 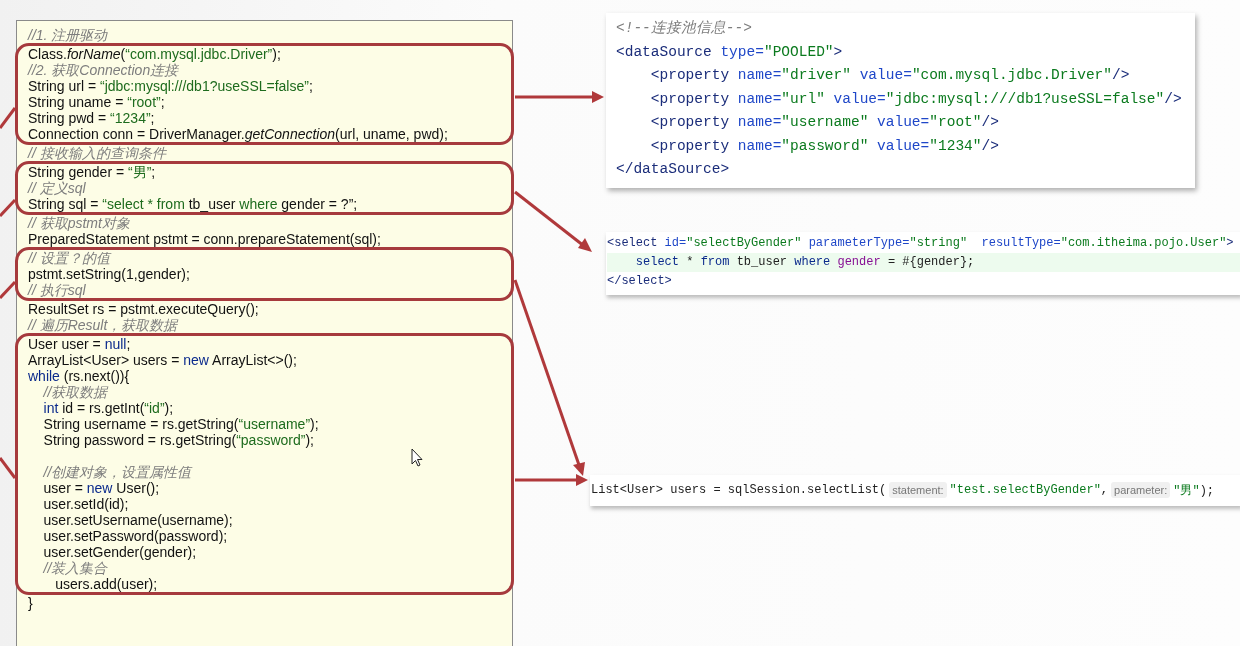 What do you see at coordinates (79, 376) in the screenshot?
I see `code-line: while (rs.next()){` at bounding box center [79, 376].